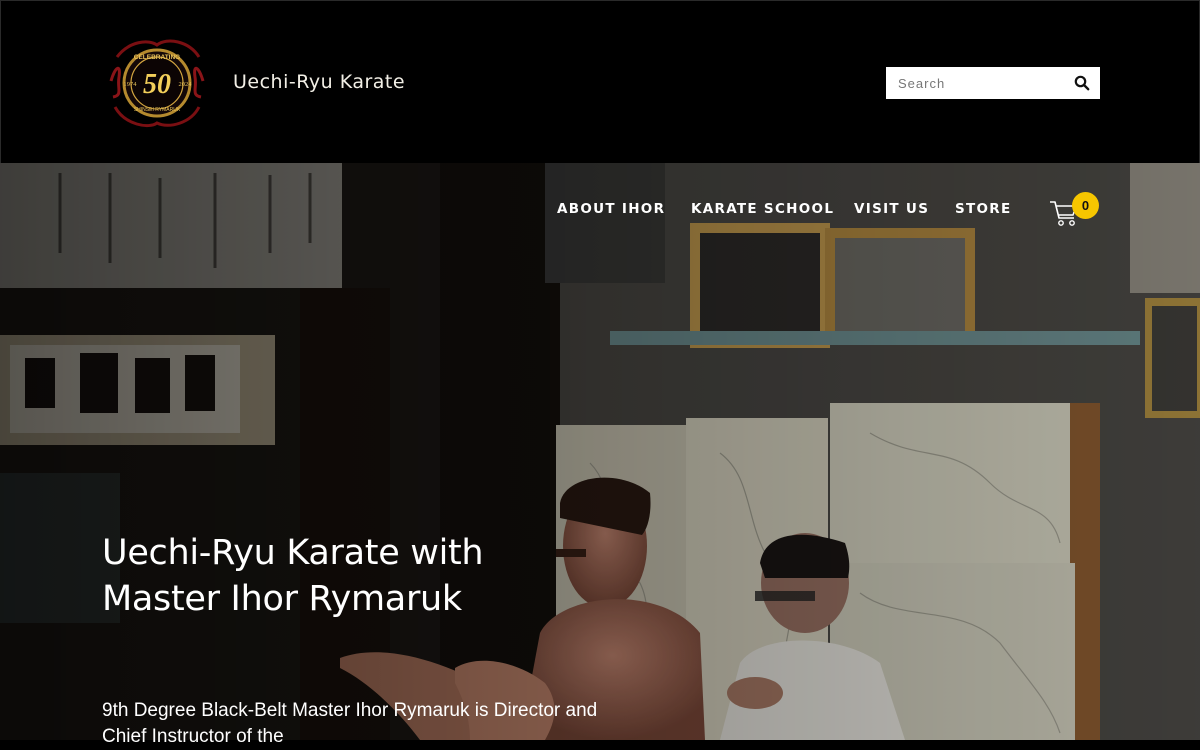 The height and width of the screenshot is (750, 1200). What do you see at coordinates (1085, 205) in the screenshot?
I see `cart-count-badge: 0` at bounding box center [1085, 205].